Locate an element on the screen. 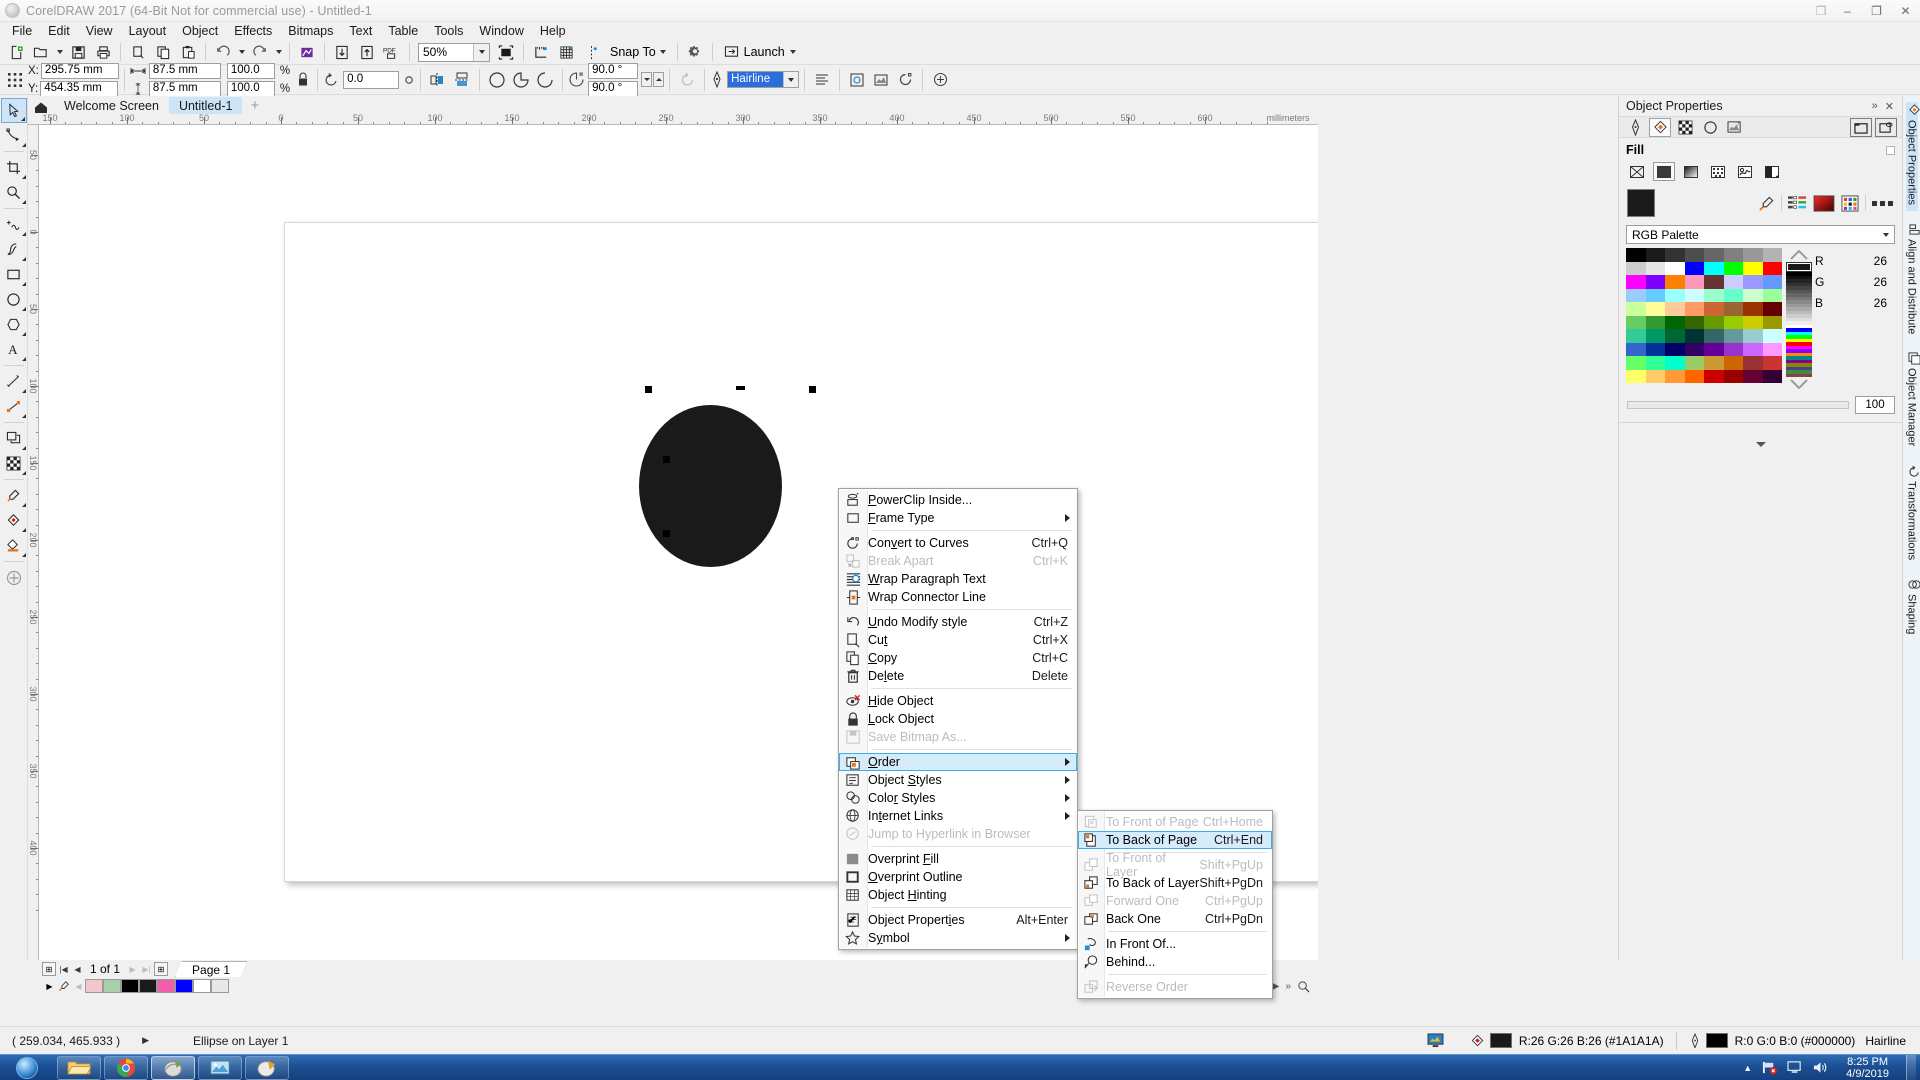  outline-color-indicator is located at coordinates (1716, 1040).